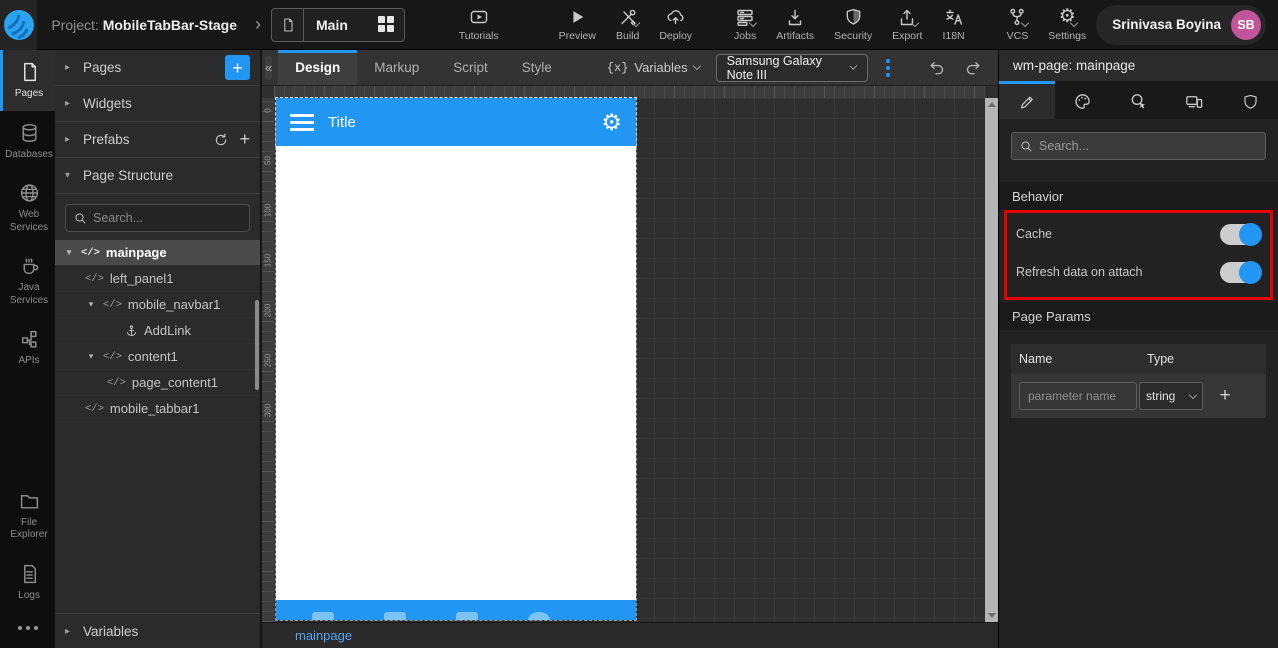 The image size is (1278, 648). I want to click on caret-collapsed-icon: ▸, so click(68, 67).